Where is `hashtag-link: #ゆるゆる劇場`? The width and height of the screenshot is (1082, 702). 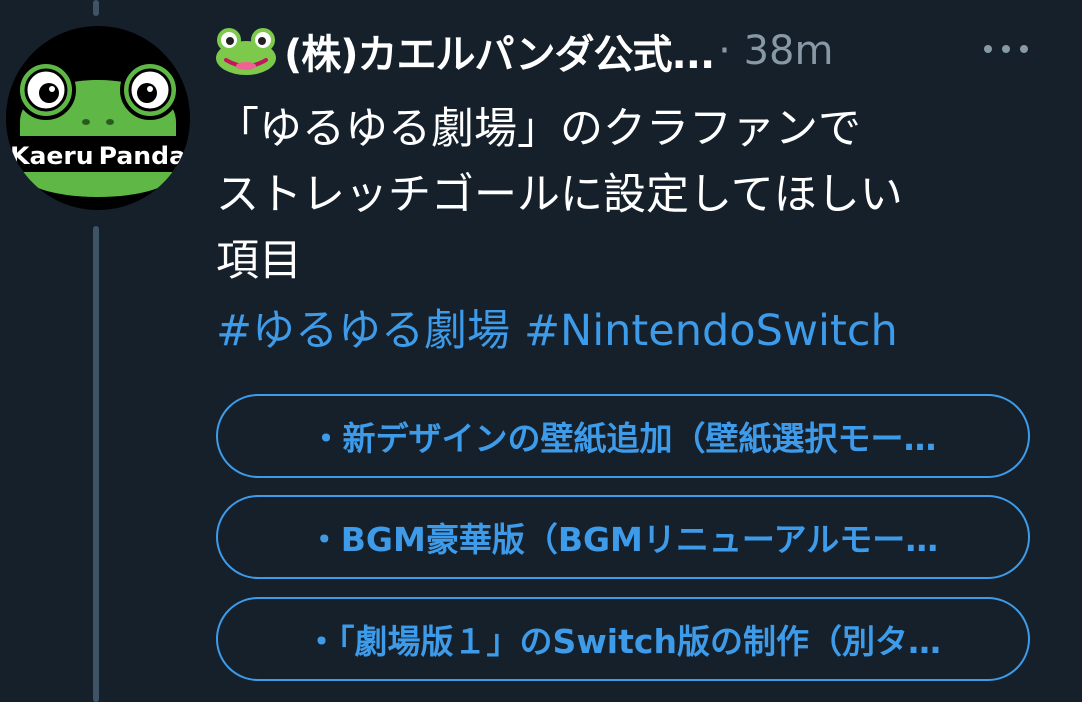
hashtag-link: #ゆるゆる劇場 is located at coordinates (363, 331).